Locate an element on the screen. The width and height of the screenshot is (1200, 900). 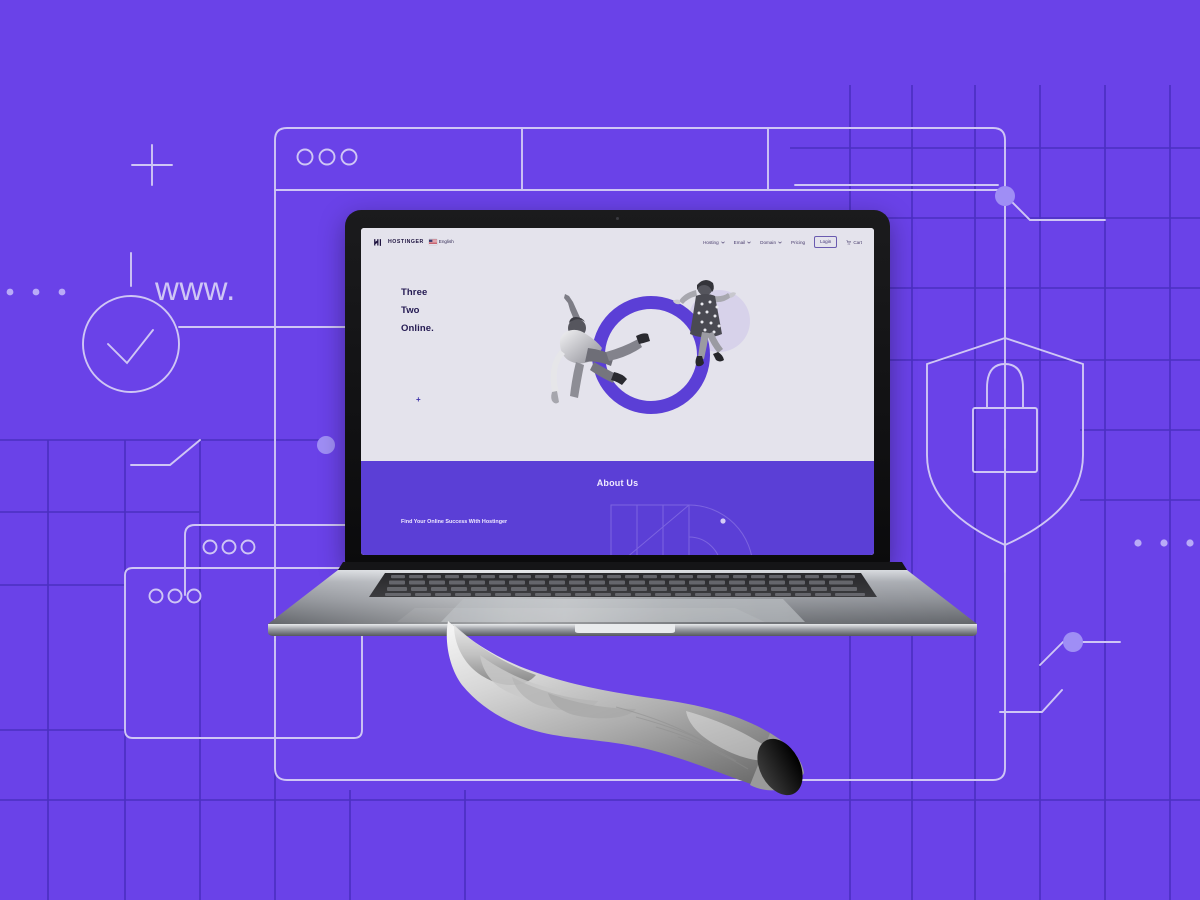
login-button: Login is located at coordinates (826, 242).